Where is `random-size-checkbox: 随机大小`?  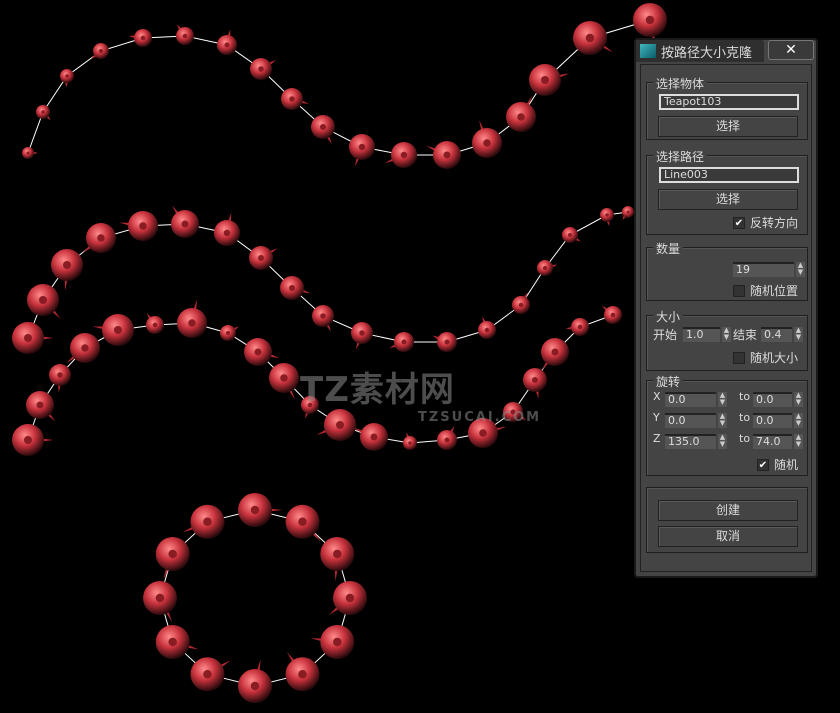 random-size-checkbox: 随机大小 is located at coordinates (765, 357).